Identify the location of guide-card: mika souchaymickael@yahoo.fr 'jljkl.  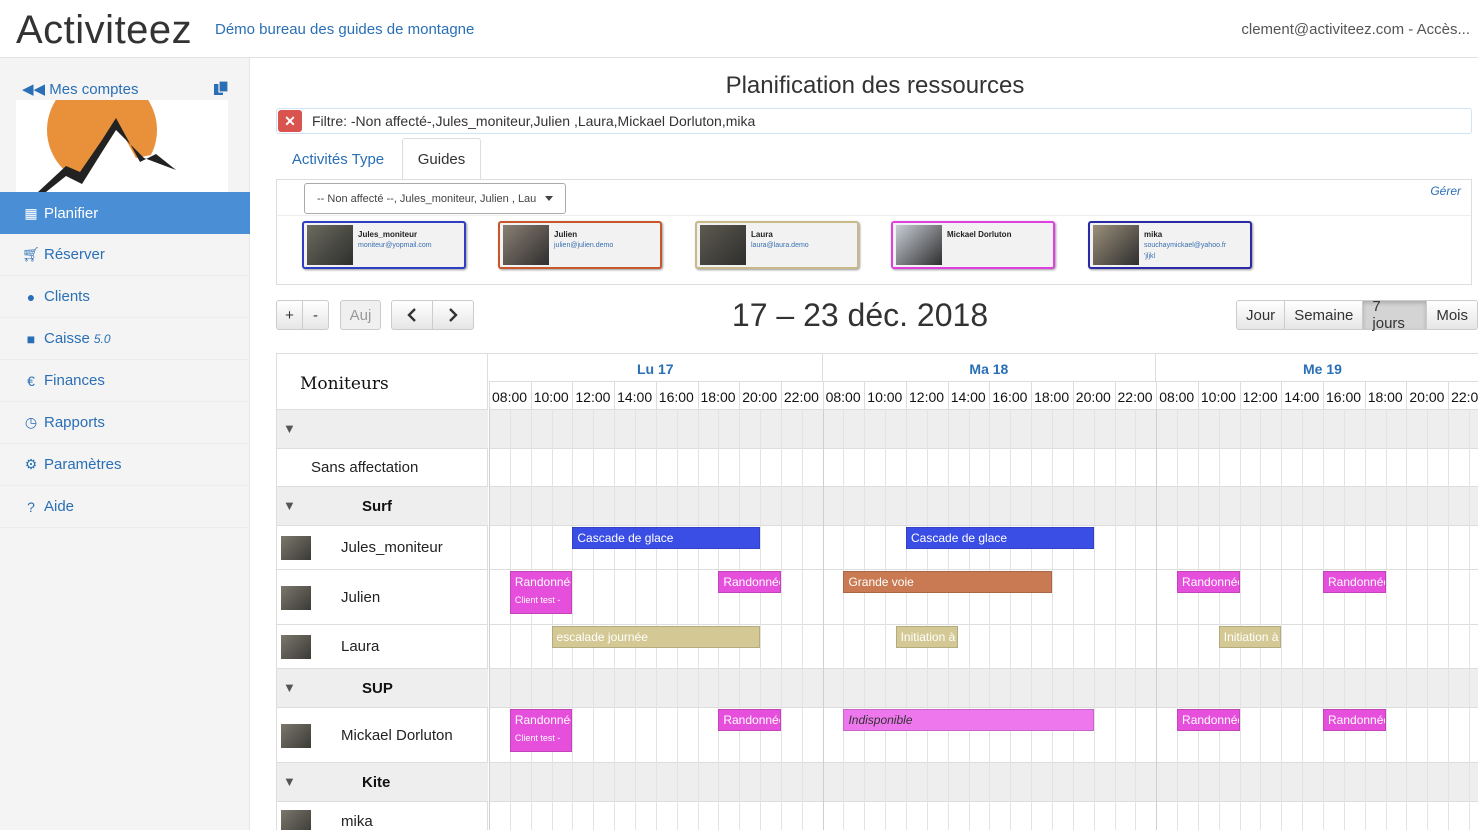
(1170, 245).